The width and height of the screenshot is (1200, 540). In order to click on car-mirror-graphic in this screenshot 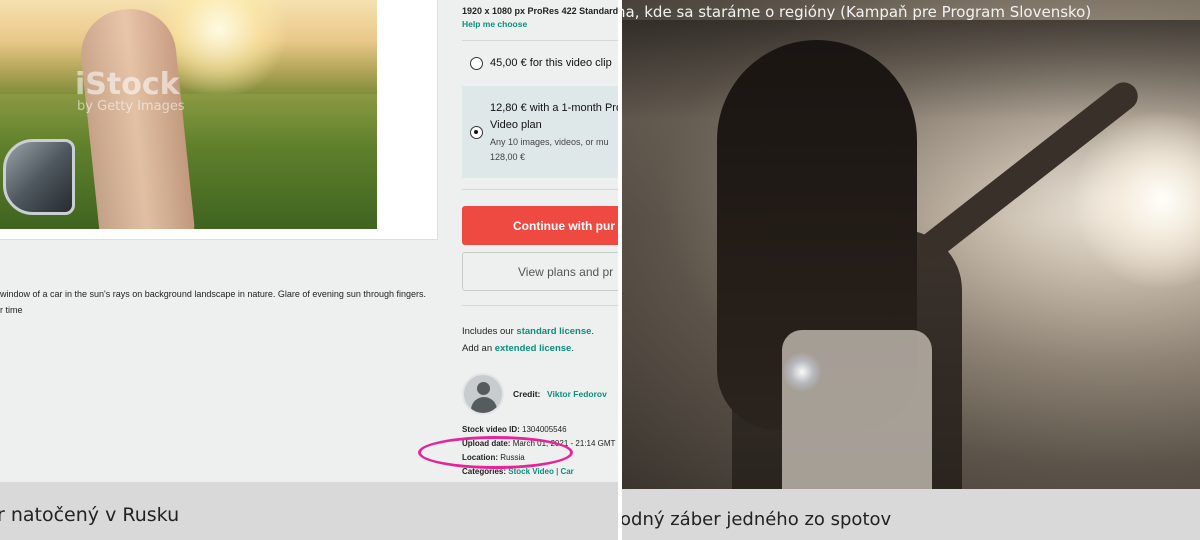, I will do `click(39, 177)`.